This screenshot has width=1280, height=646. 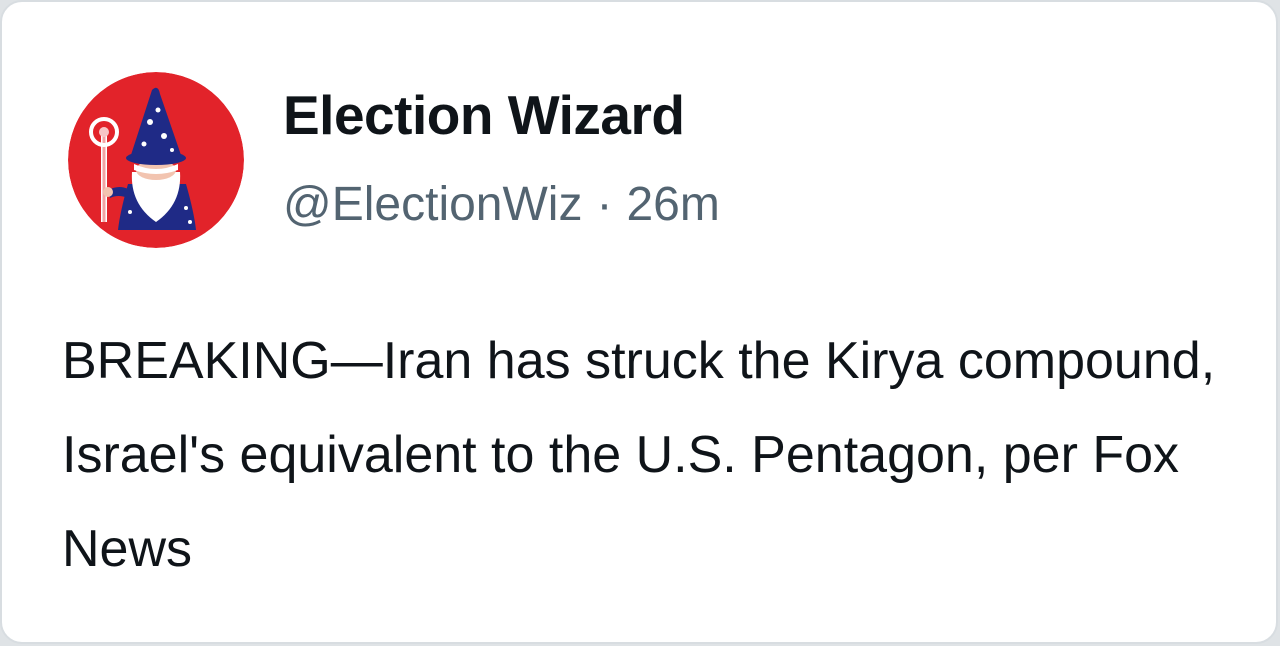 I want to click on wizard-gnome-icon, so click(x=156, y=160).